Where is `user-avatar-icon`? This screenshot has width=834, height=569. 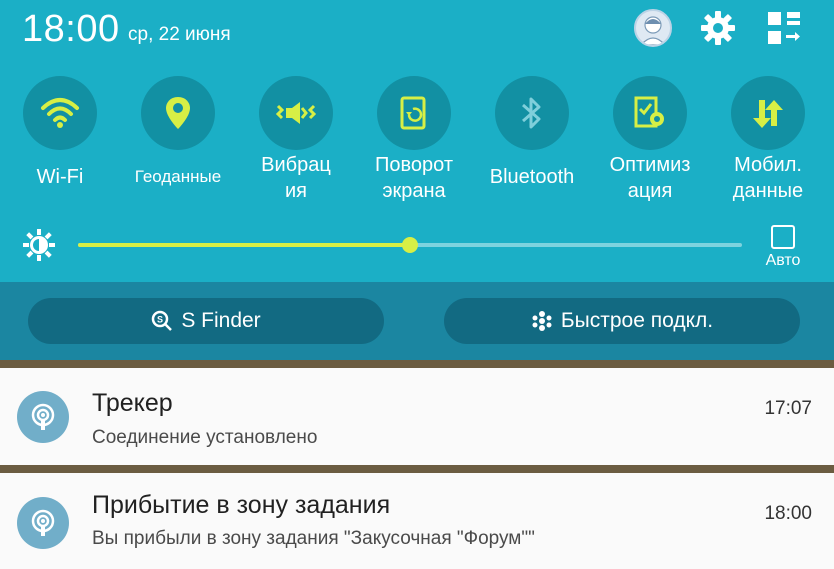
user-avatar-icon is located at coordinates (653, 28).